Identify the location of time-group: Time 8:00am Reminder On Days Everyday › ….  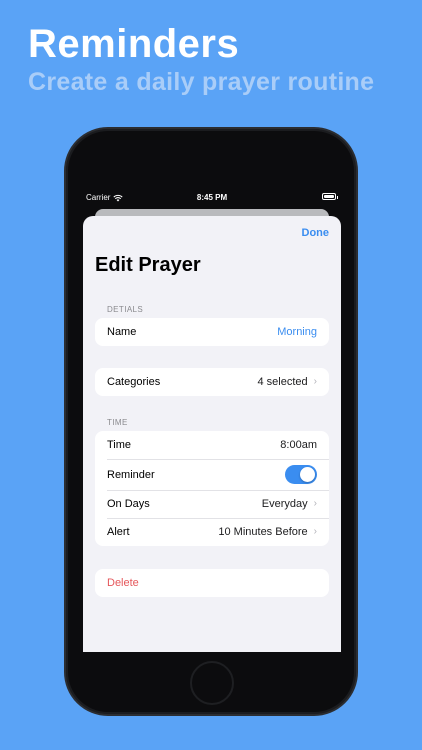
(212, 488).